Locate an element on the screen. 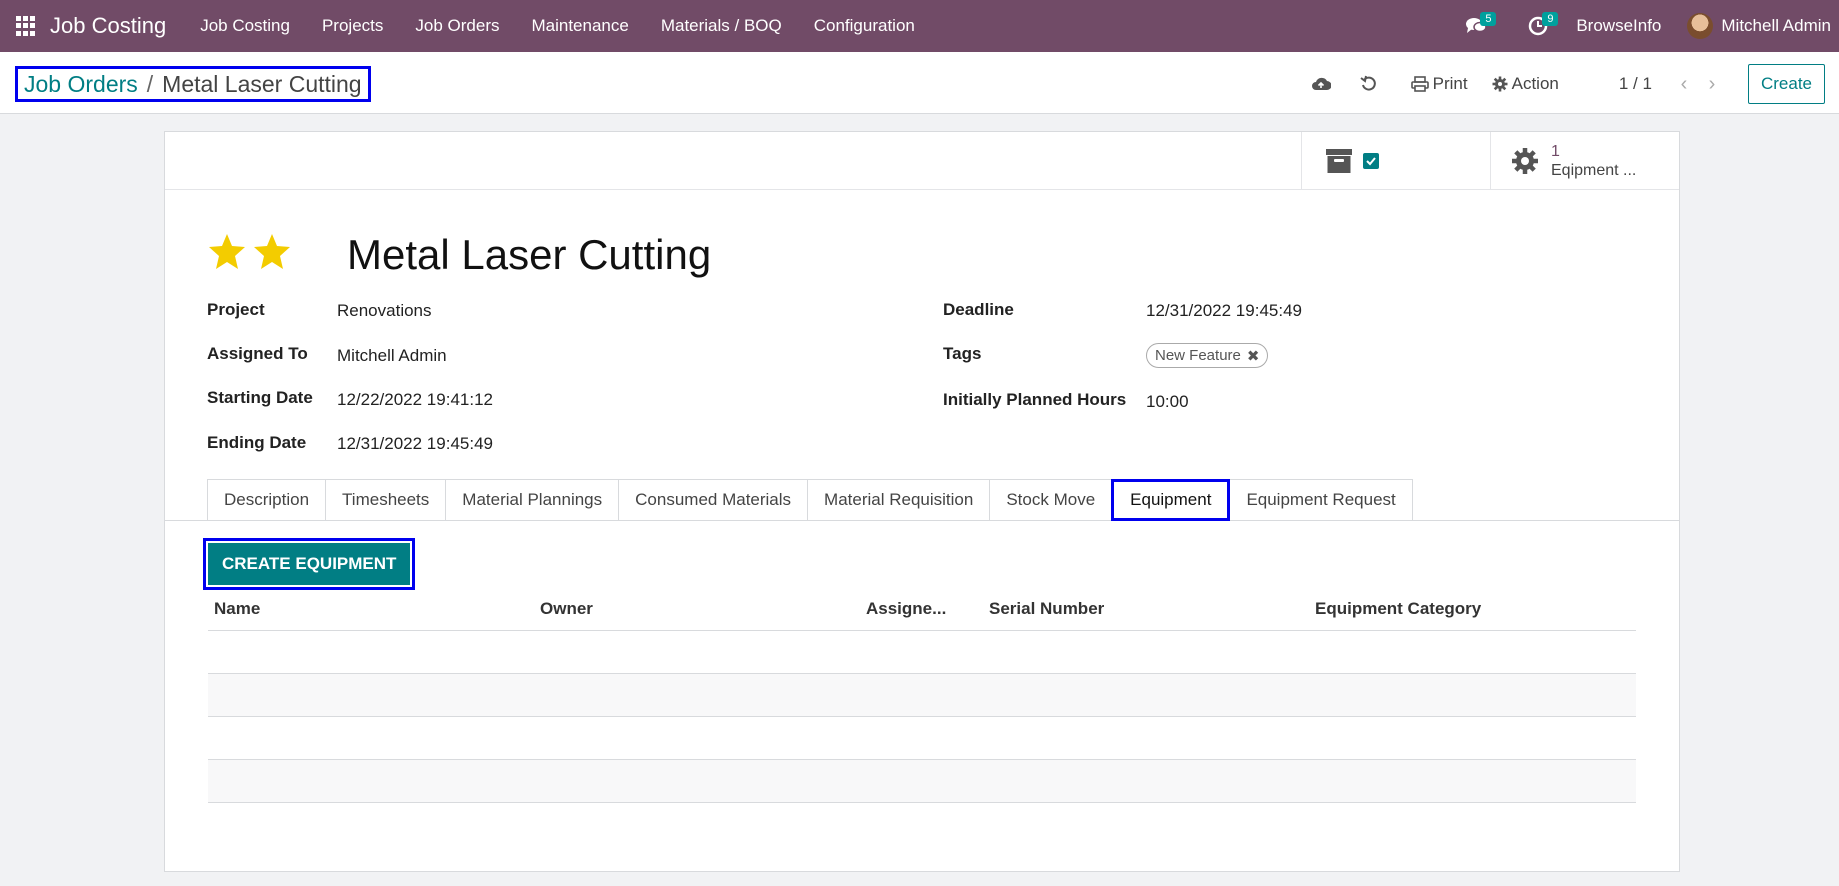 The height and width of the screenshot is (886, 1839). breadcrumb-current: Metal Laser Cutting is located at coordinates (262, 83).